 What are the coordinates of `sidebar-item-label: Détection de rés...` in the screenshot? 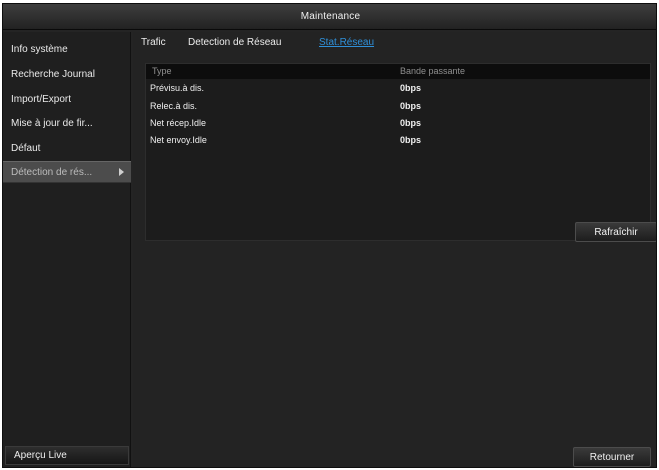 It's located at (52, 172).